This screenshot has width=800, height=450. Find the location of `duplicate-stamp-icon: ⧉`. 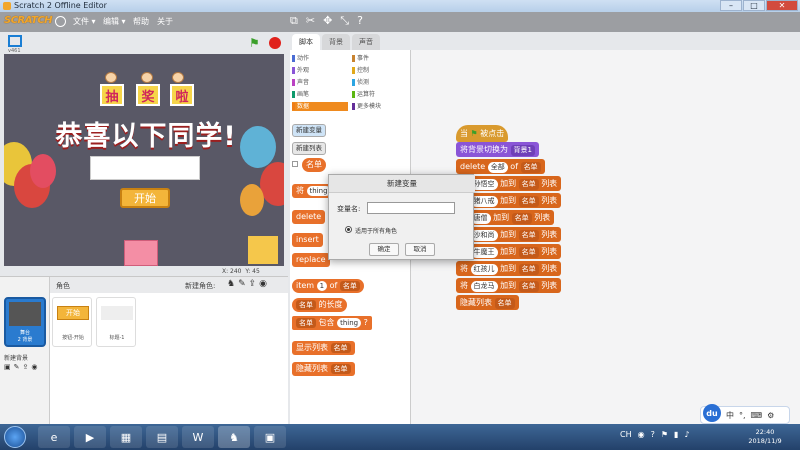

duplicate-stamp-icon: ⧉ is located at coordinates (294, 21).